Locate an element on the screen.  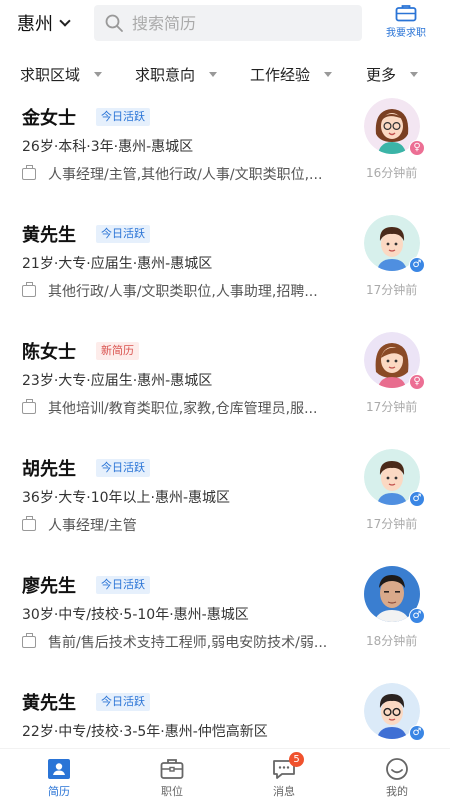
filter-label: 求职意向 is located at coordinates (165, 75).